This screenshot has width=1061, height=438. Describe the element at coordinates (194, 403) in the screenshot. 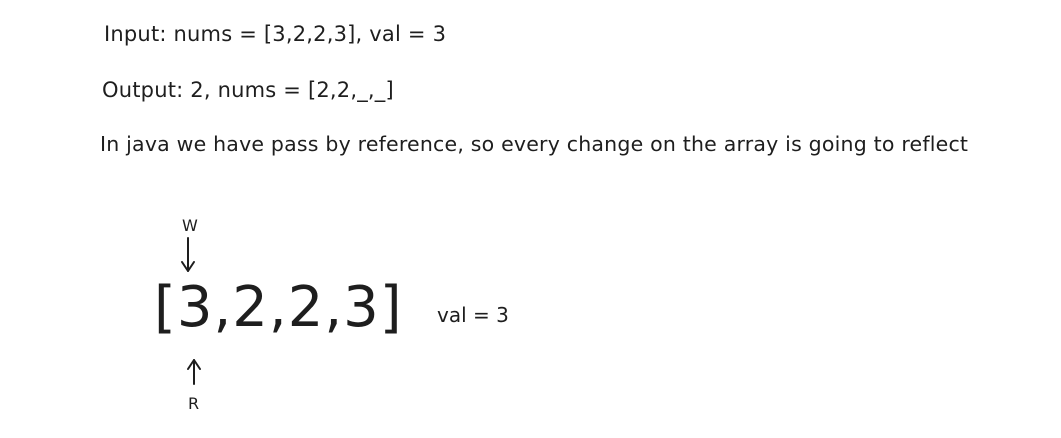

I see `read-pointer-label: R` at that location.